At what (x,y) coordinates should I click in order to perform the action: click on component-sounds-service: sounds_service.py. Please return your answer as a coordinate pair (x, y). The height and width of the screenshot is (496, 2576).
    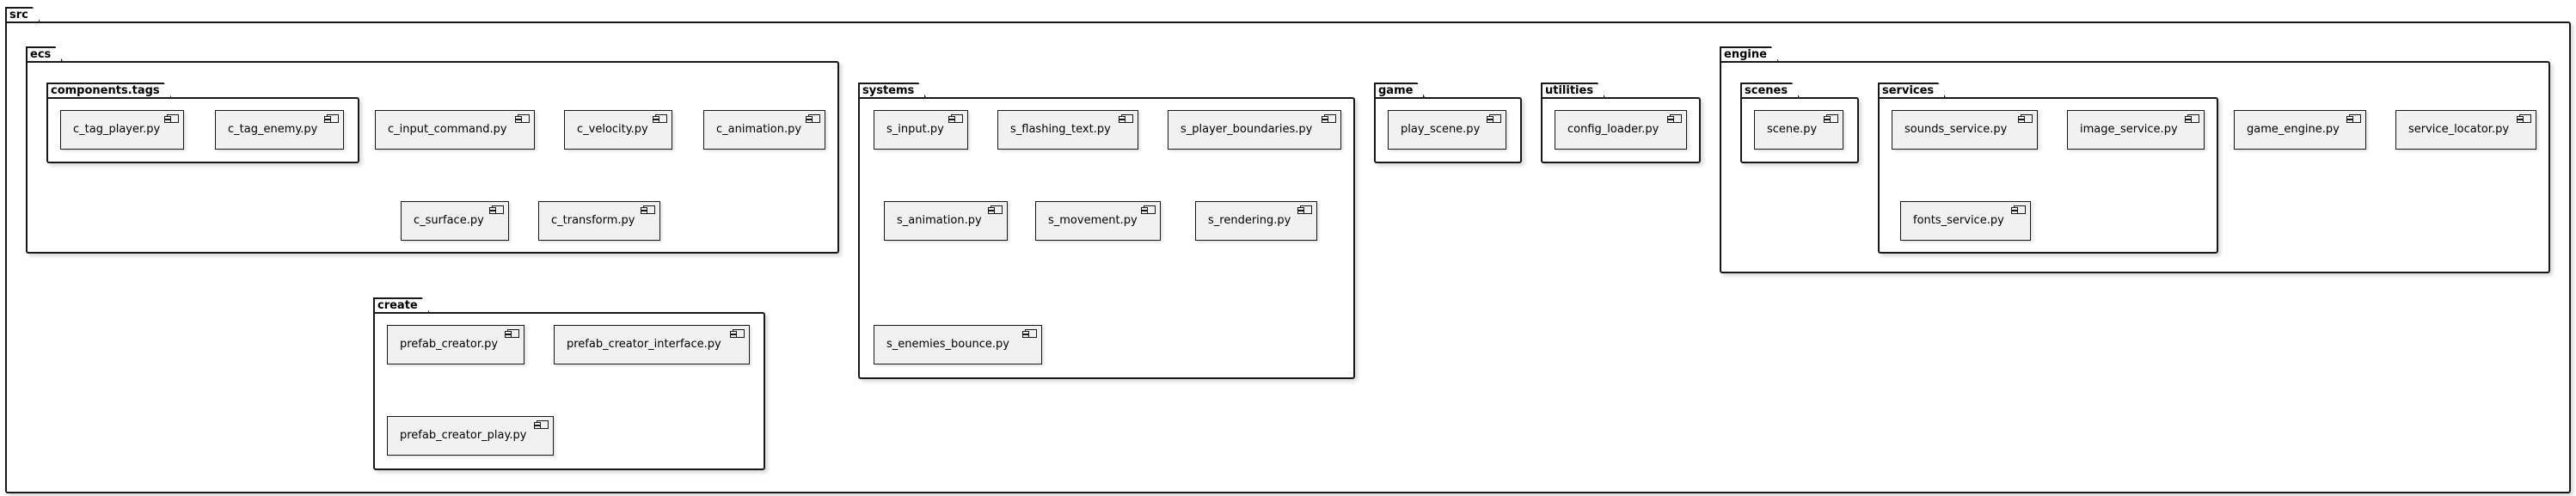
    Looking at the image, I should click on (1965, 130).